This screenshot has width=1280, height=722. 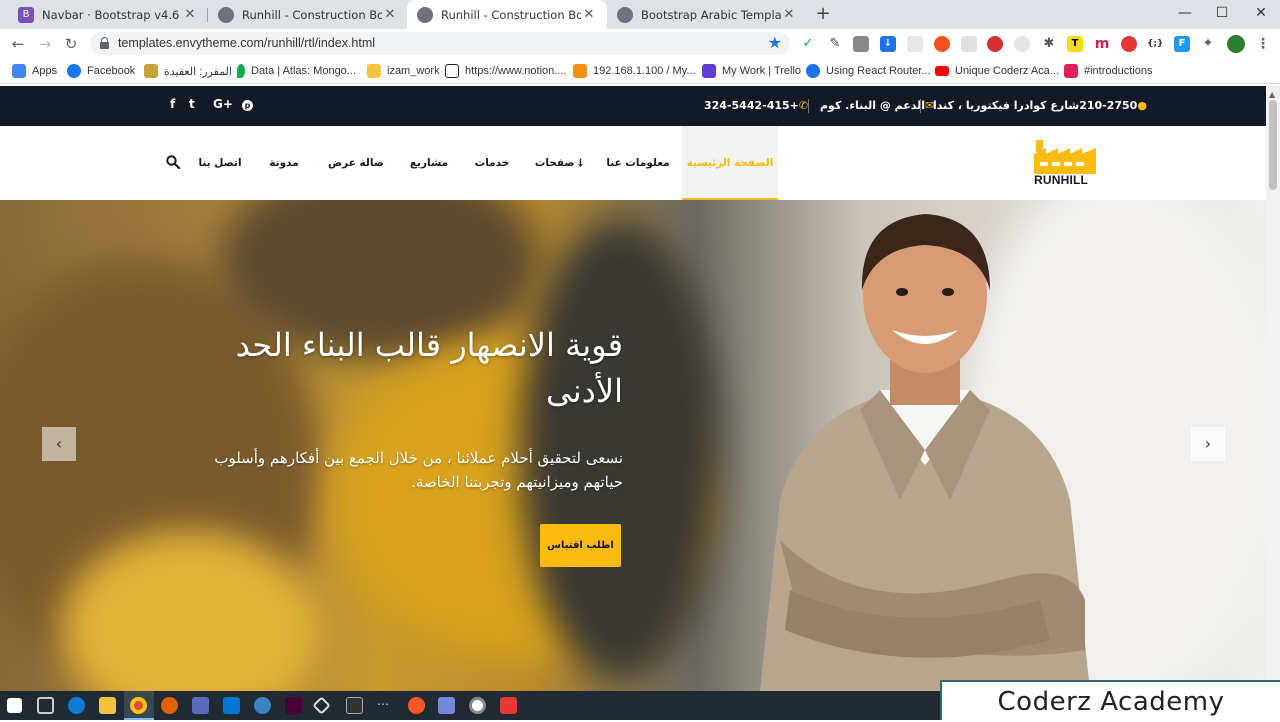 What do you see at coordinates (507, 14) in the screenshot?
I see `browser-tab-3-active: Runhill - Construction Bootstrap ✕` at bounding box center [507, 14].